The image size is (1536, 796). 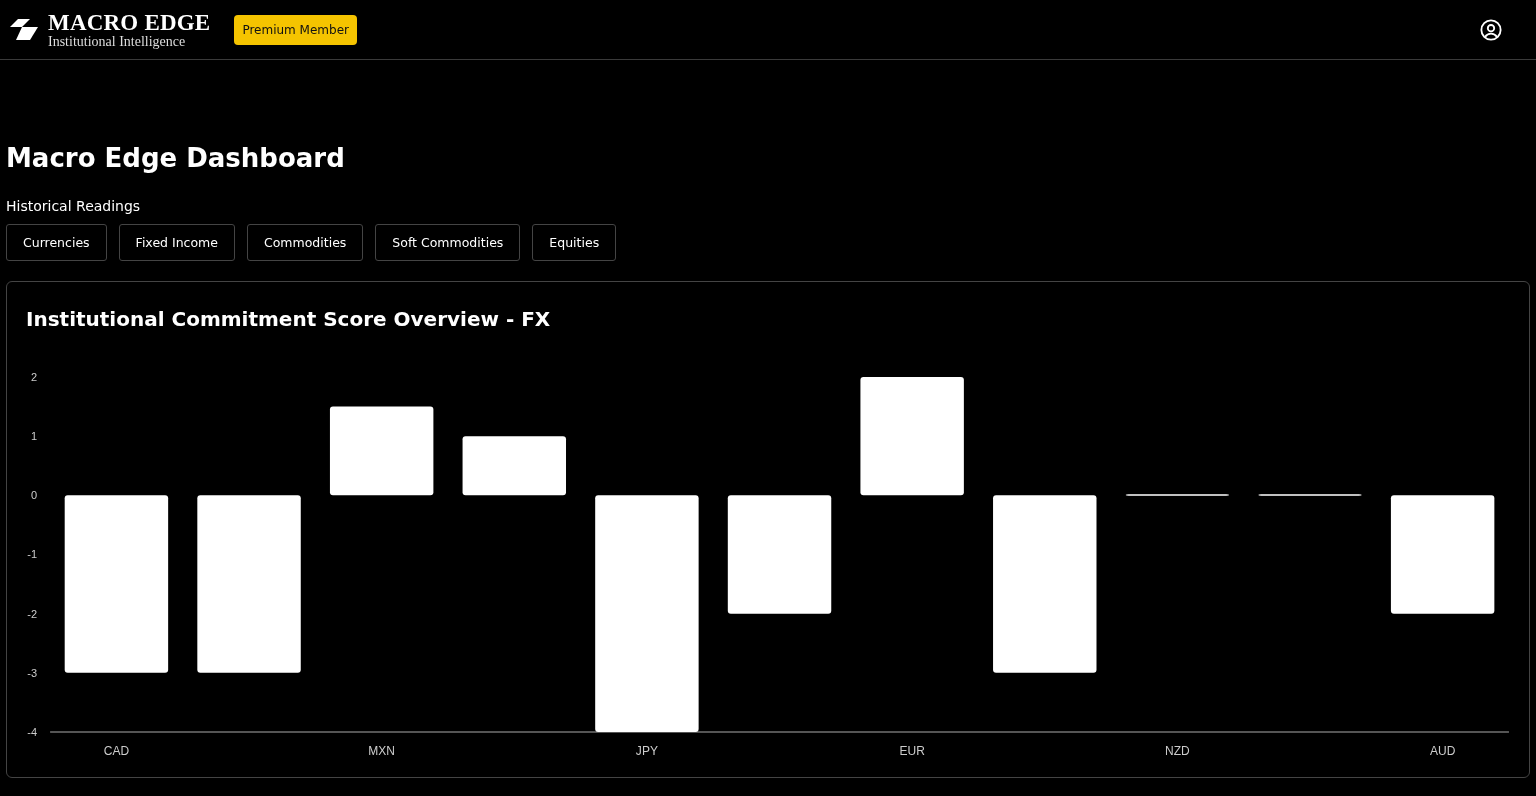 I want to click on axis-tick-label: -2, so click(x=32, y=613).